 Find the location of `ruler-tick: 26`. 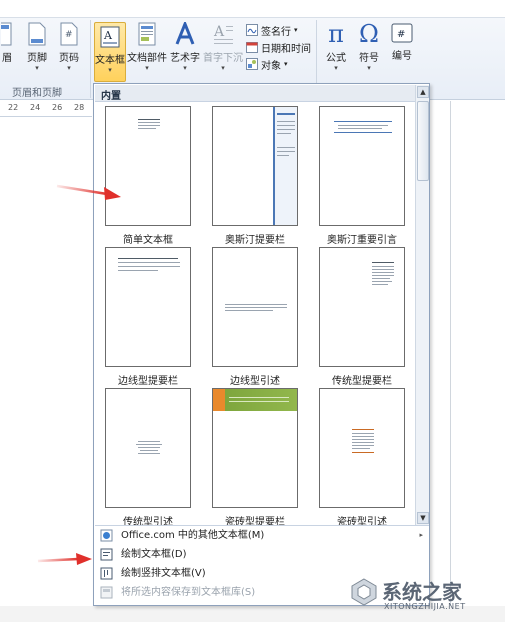

ruler-tick: 26 is located at coordinates (57, 107).